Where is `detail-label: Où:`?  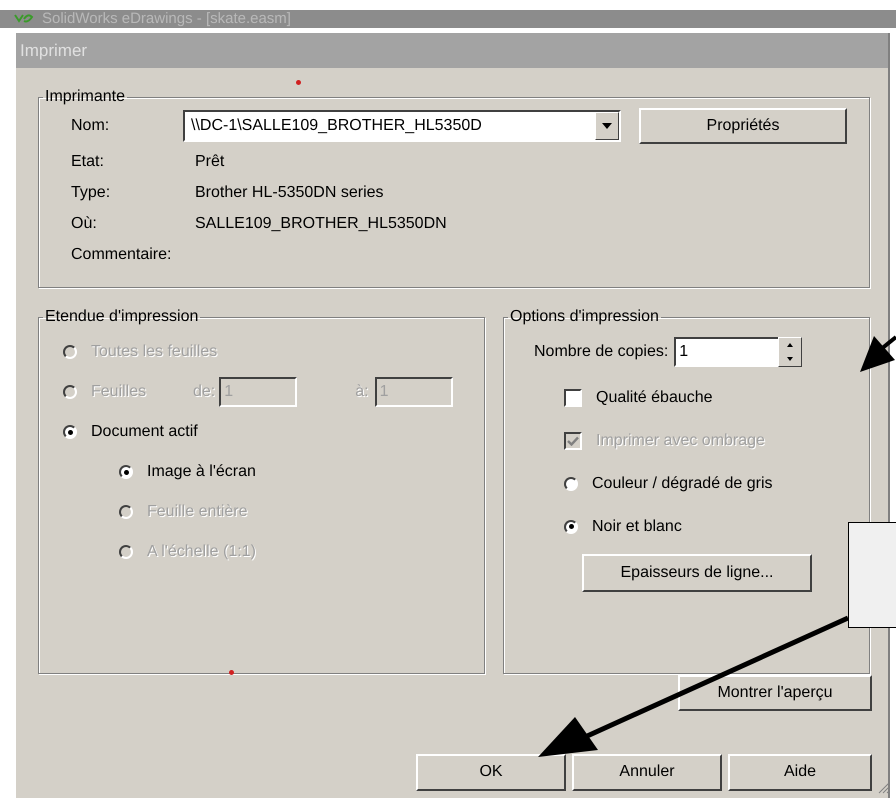
detail-label: Où: is located at coordinates (84, 223).